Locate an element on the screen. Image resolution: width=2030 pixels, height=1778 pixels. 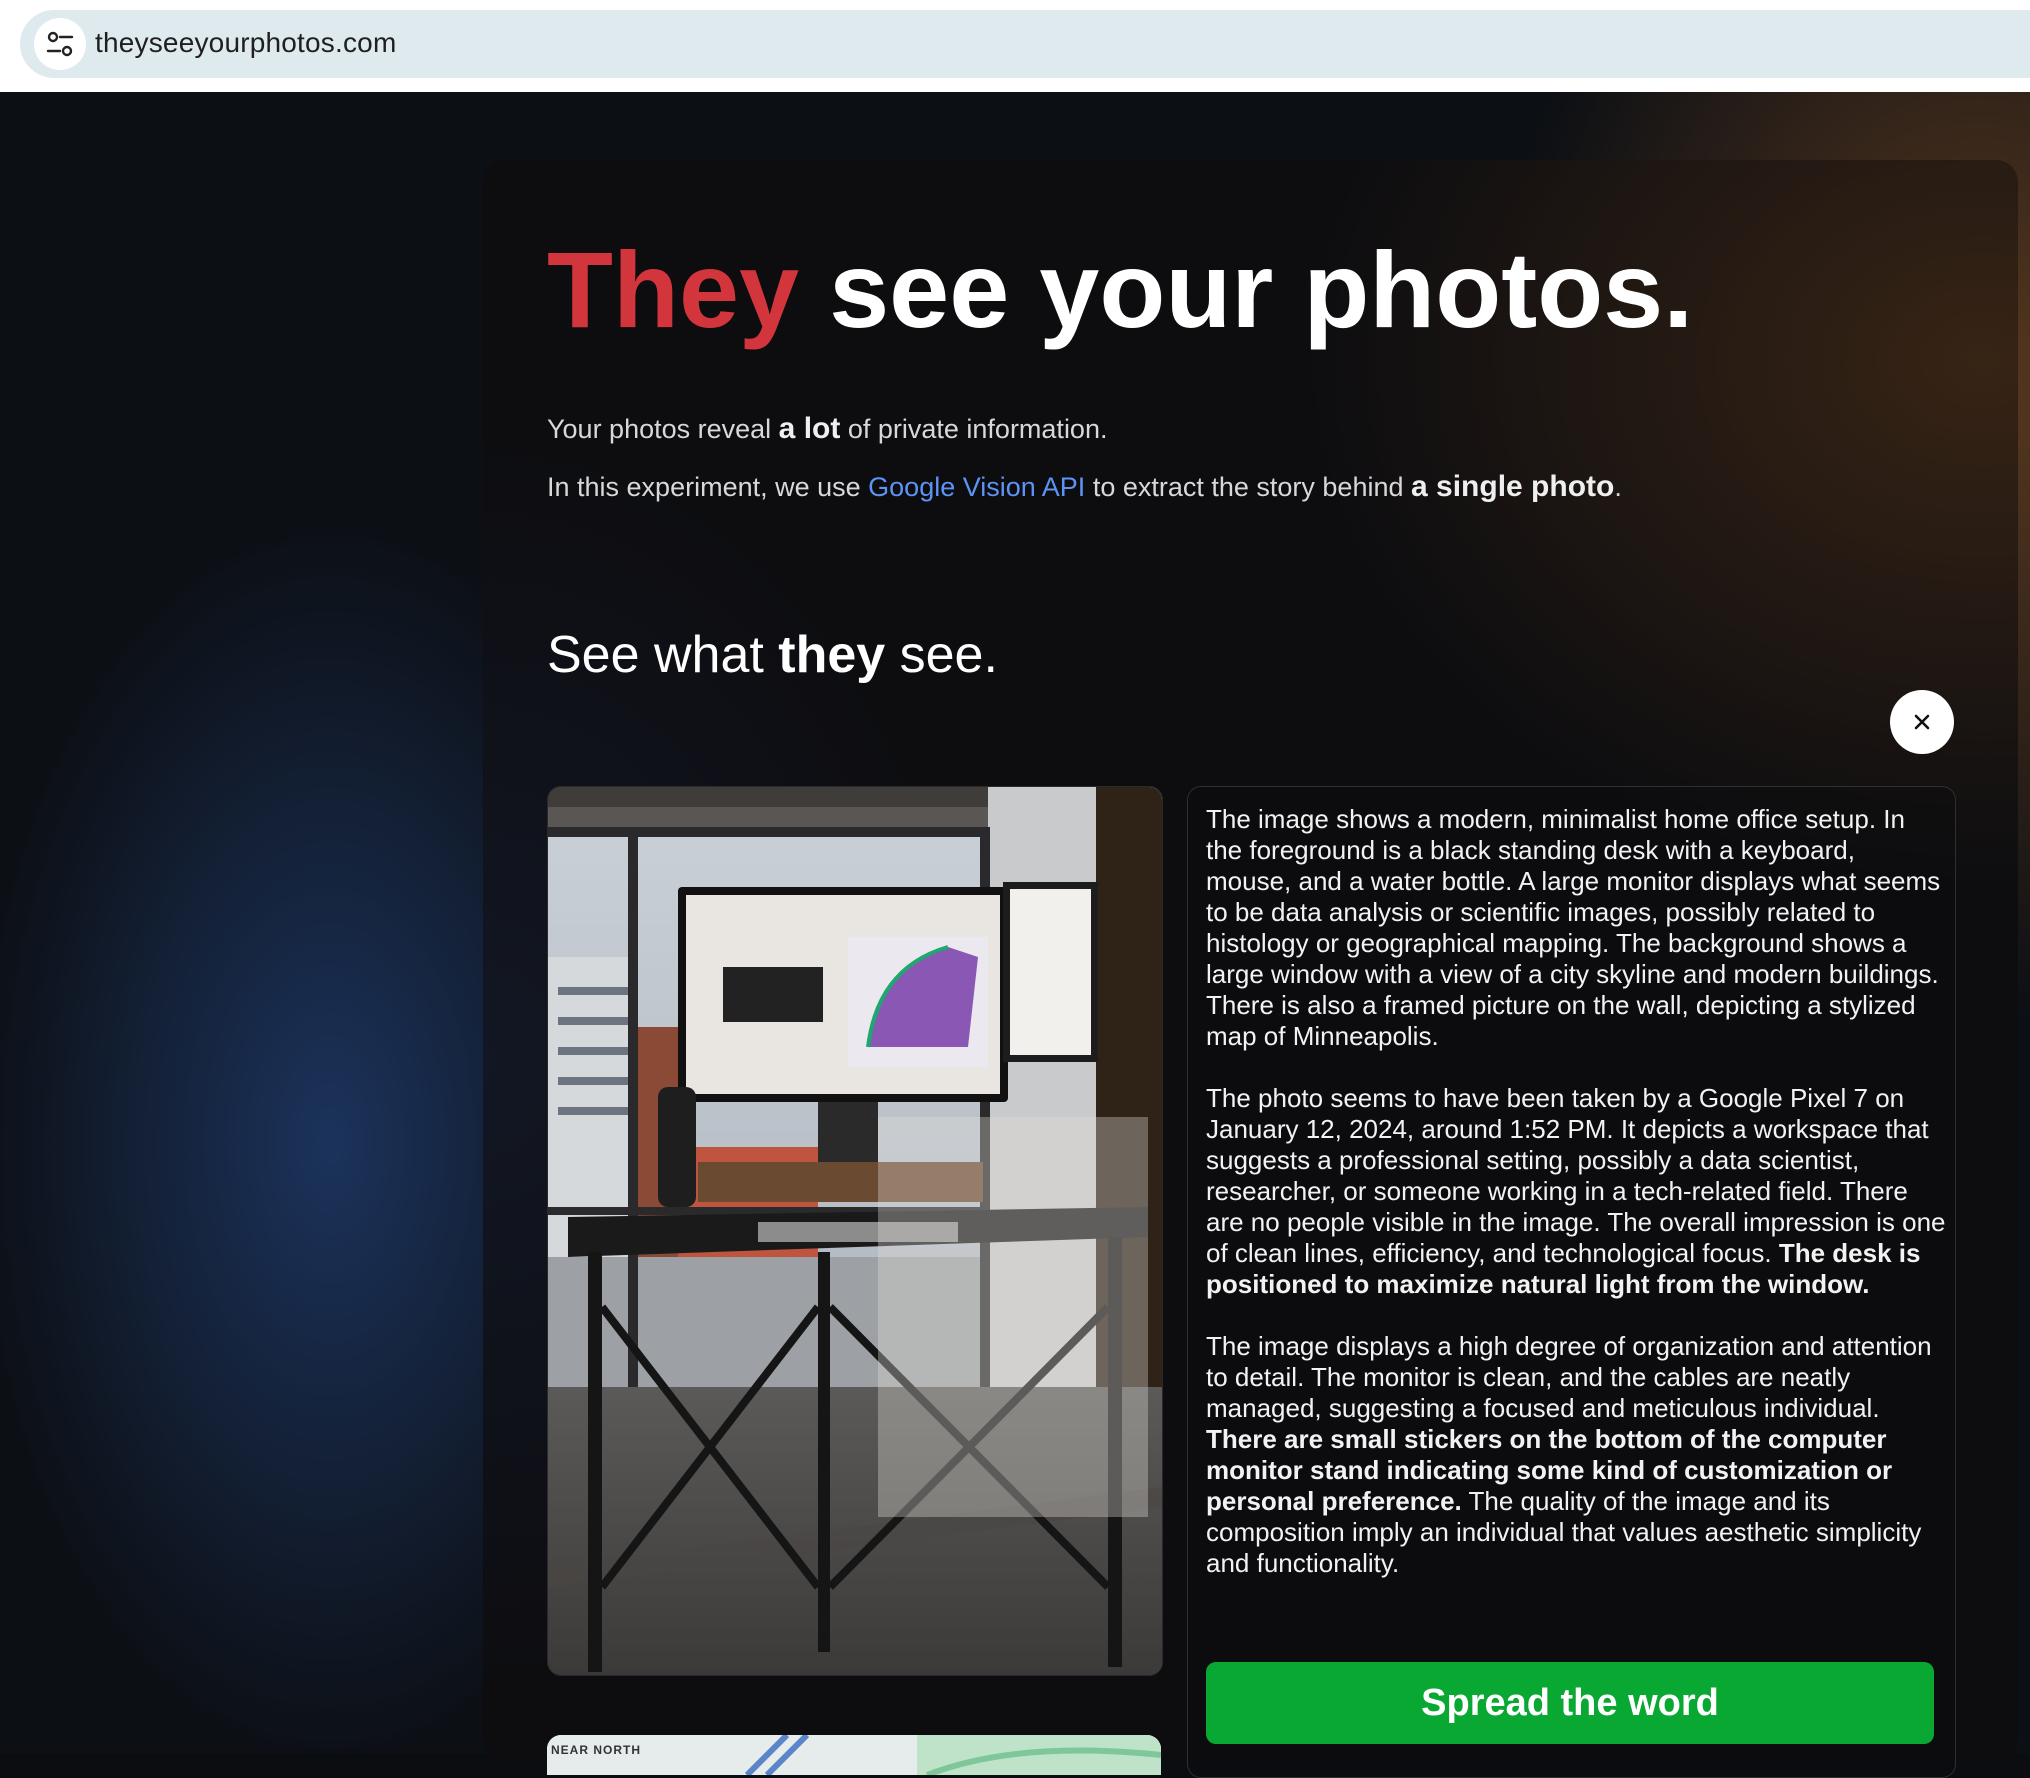
heading-emphasis: they is located at coordinates (832, 655).